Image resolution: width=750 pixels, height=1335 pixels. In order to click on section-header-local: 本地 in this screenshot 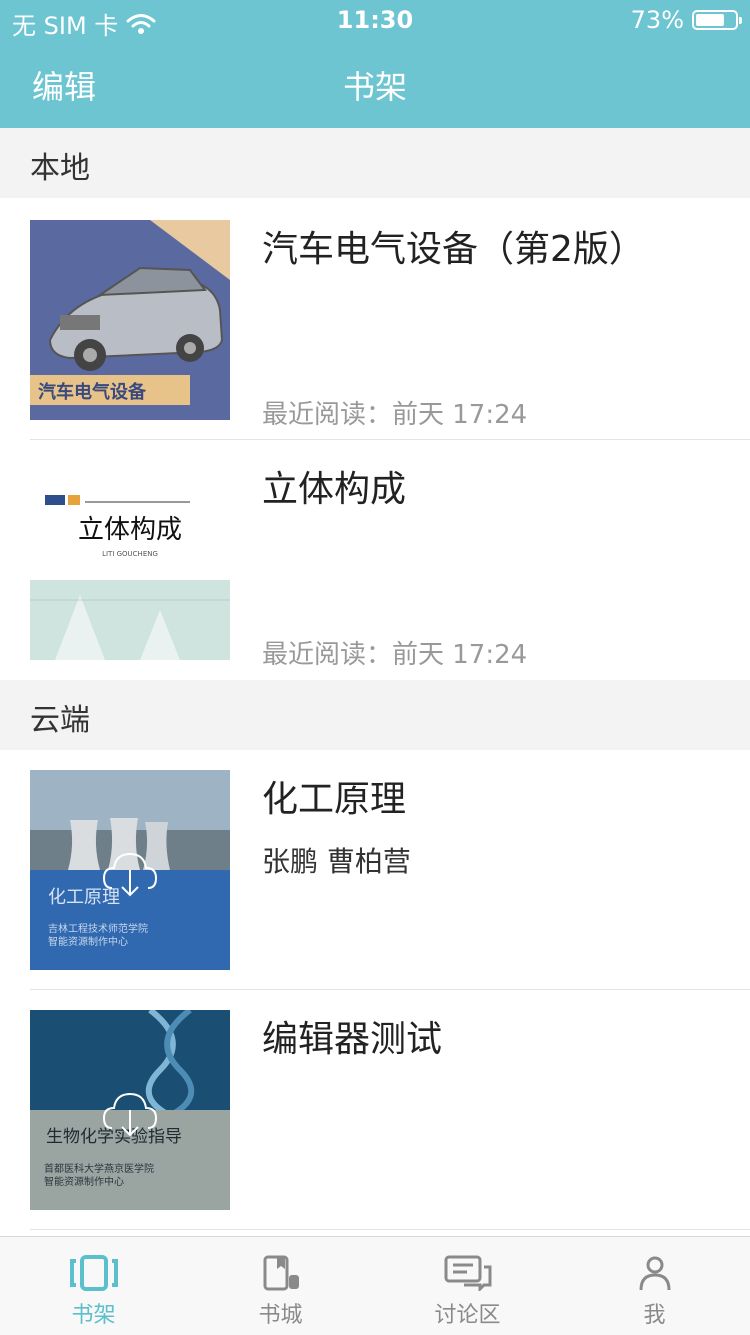, I will do `click(375, 163)`.